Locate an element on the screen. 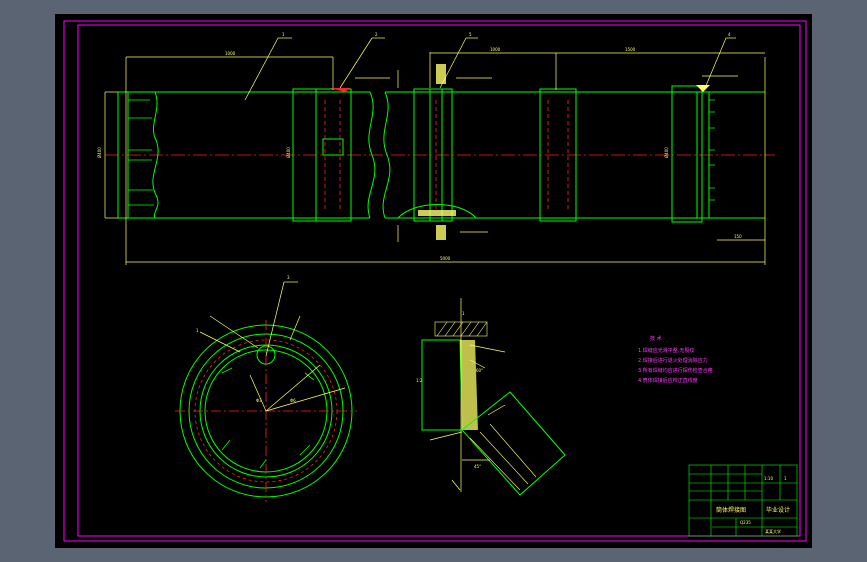 The height and width of the screenshot is (562, 867). section-label-a: Φ3 is located at coordinates (259, 400).